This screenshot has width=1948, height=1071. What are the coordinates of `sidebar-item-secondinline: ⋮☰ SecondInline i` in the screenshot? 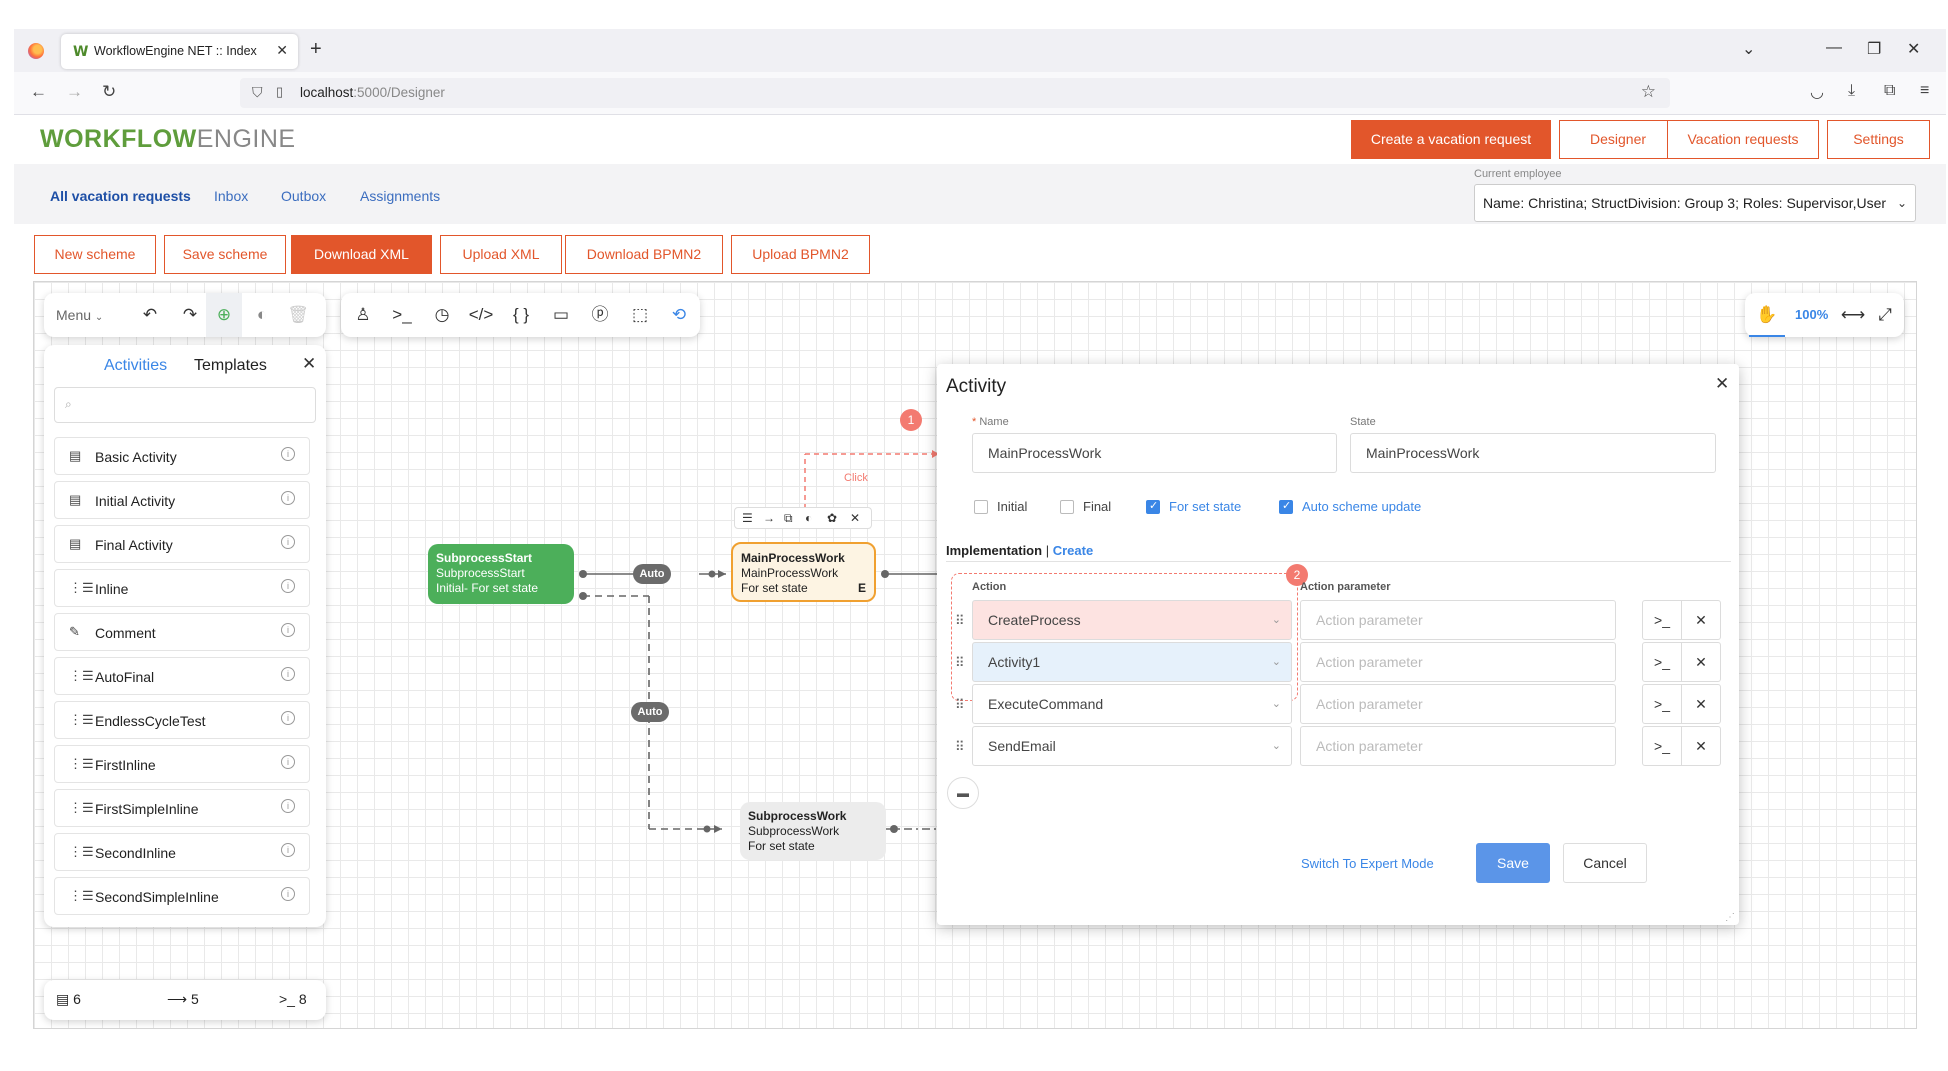 It's located at (182, 852).